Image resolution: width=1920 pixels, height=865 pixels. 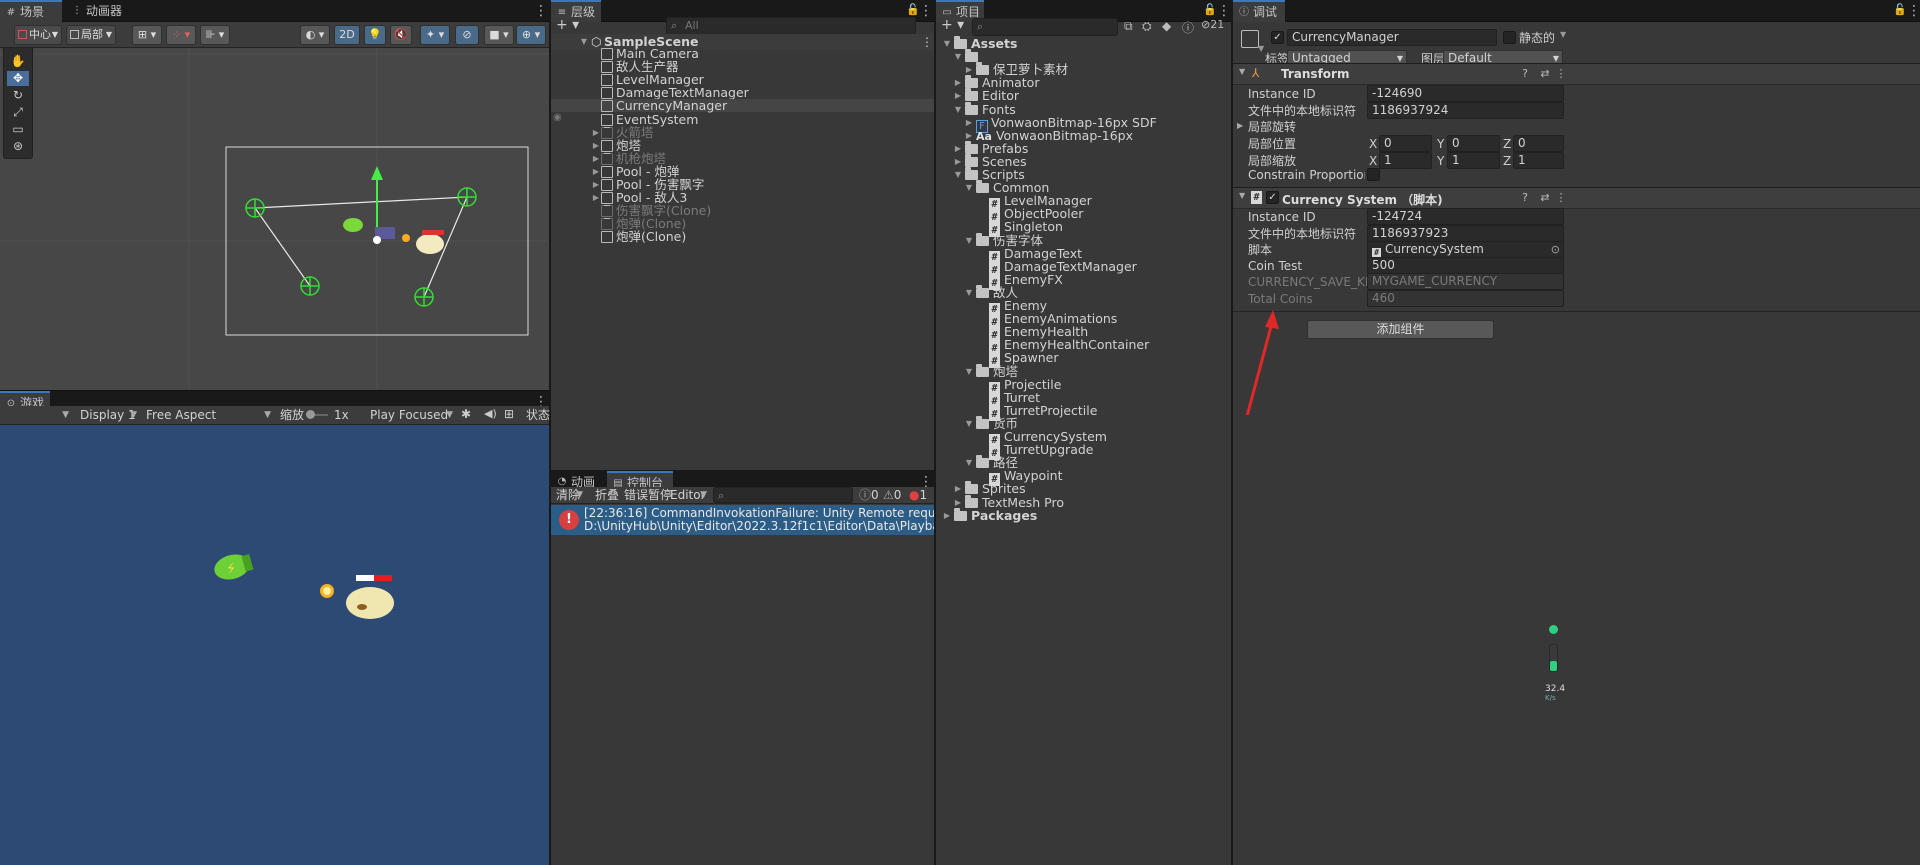 What do you see at coordinates (208, 415) in the screenshot?
I see `aspect-dropdown: Free Aspect ▼` at bounding box center [208, 415].